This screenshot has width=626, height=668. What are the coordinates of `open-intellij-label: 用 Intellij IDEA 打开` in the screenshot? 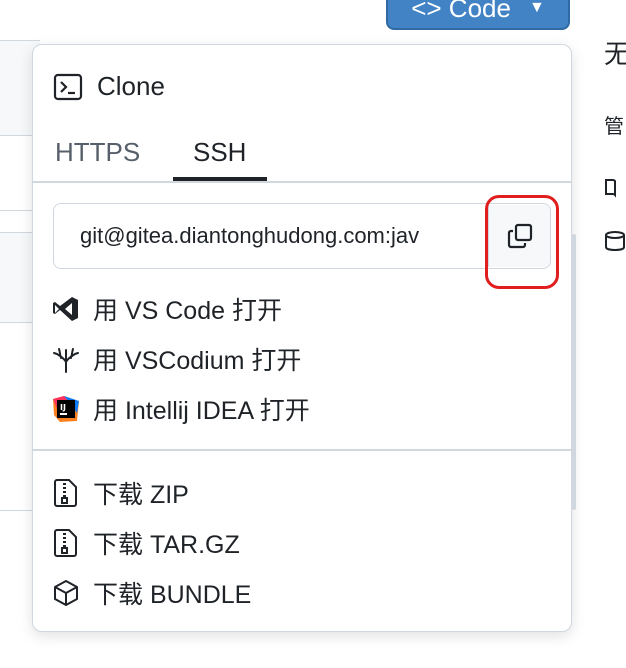 It's located at (201, 411).